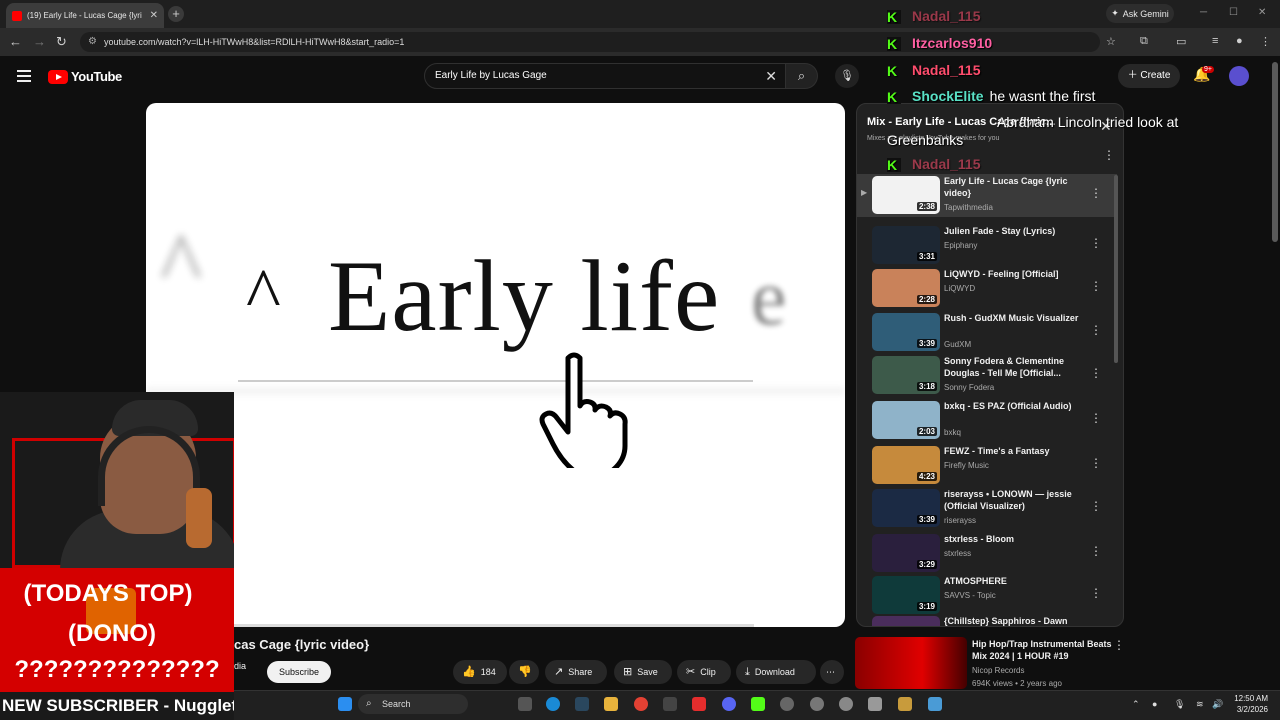 Image resolution: width=1280 pixels, height=720 pixels. Describe the element at coordinates (299, 672) in the screenshot. I see `subscribe-button: Subscribe` at that location.